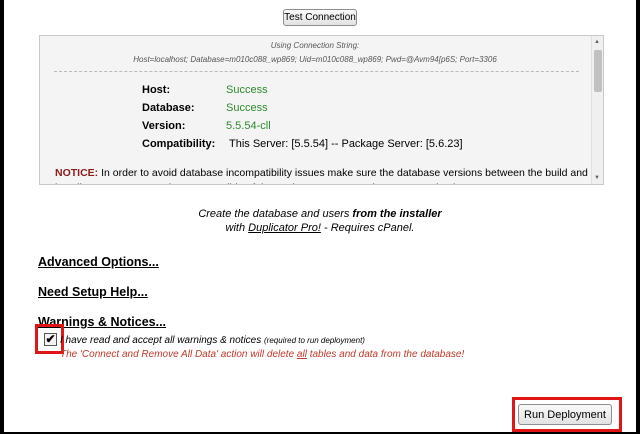  Describe the element at coordinates (248, 126) in the screenshot. I see `version-value: 5.5.54-cll` at that location.